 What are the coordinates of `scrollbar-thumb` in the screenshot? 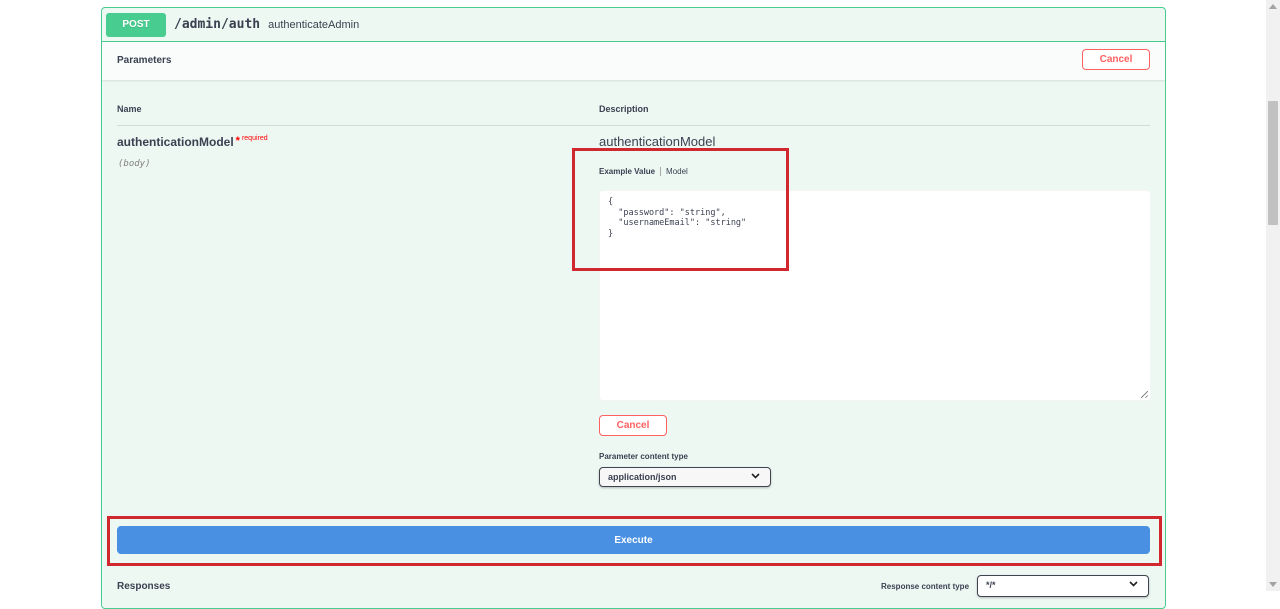 It's located at (1273, 163).